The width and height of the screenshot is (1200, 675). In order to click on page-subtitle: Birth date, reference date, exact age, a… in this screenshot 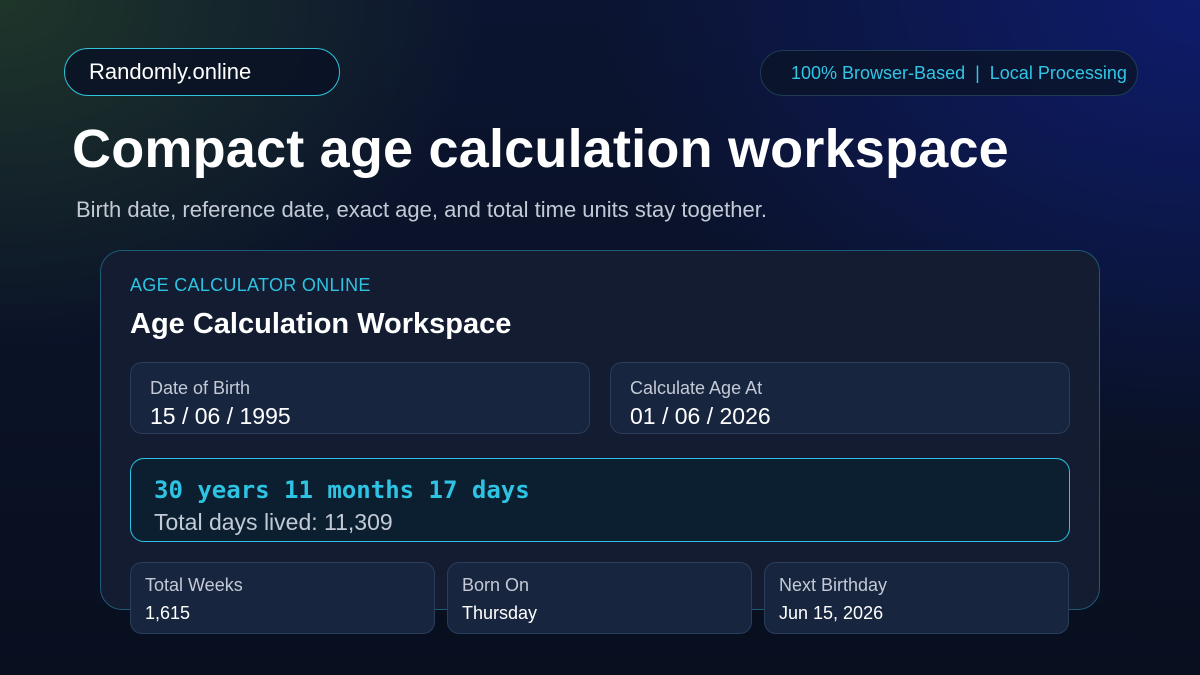, I will do `click(421, 209)`.